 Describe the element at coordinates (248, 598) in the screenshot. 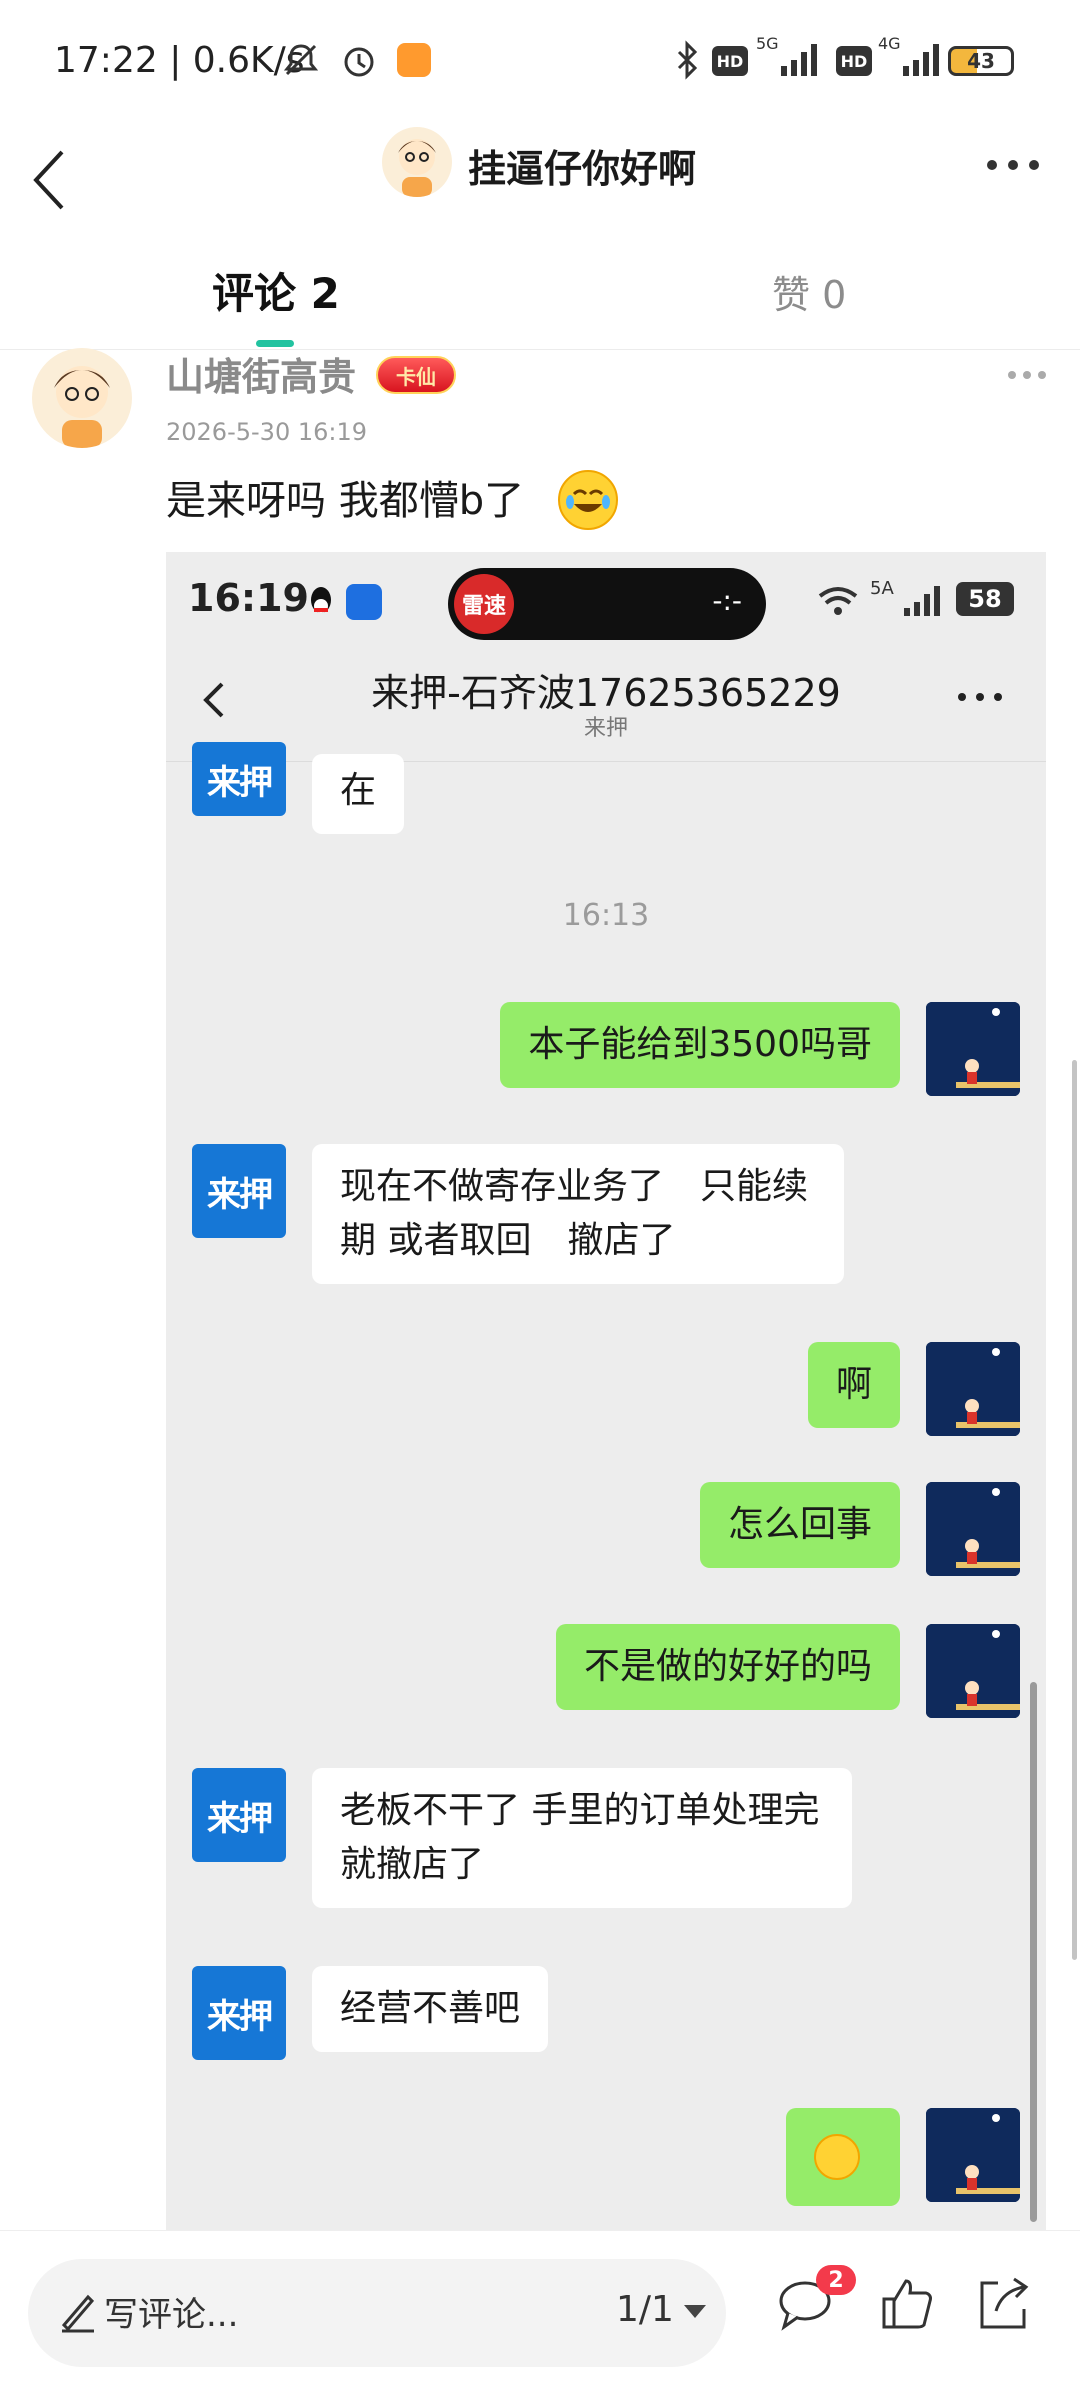

I see `chat-status-time: 16:19` at that location.